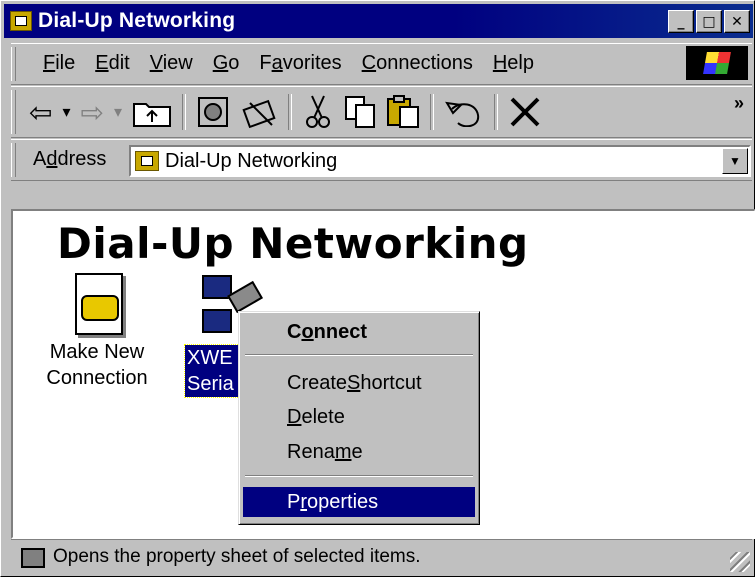  I want to click on address-input: Dial-Up Networking ▼, so click(440, 161).